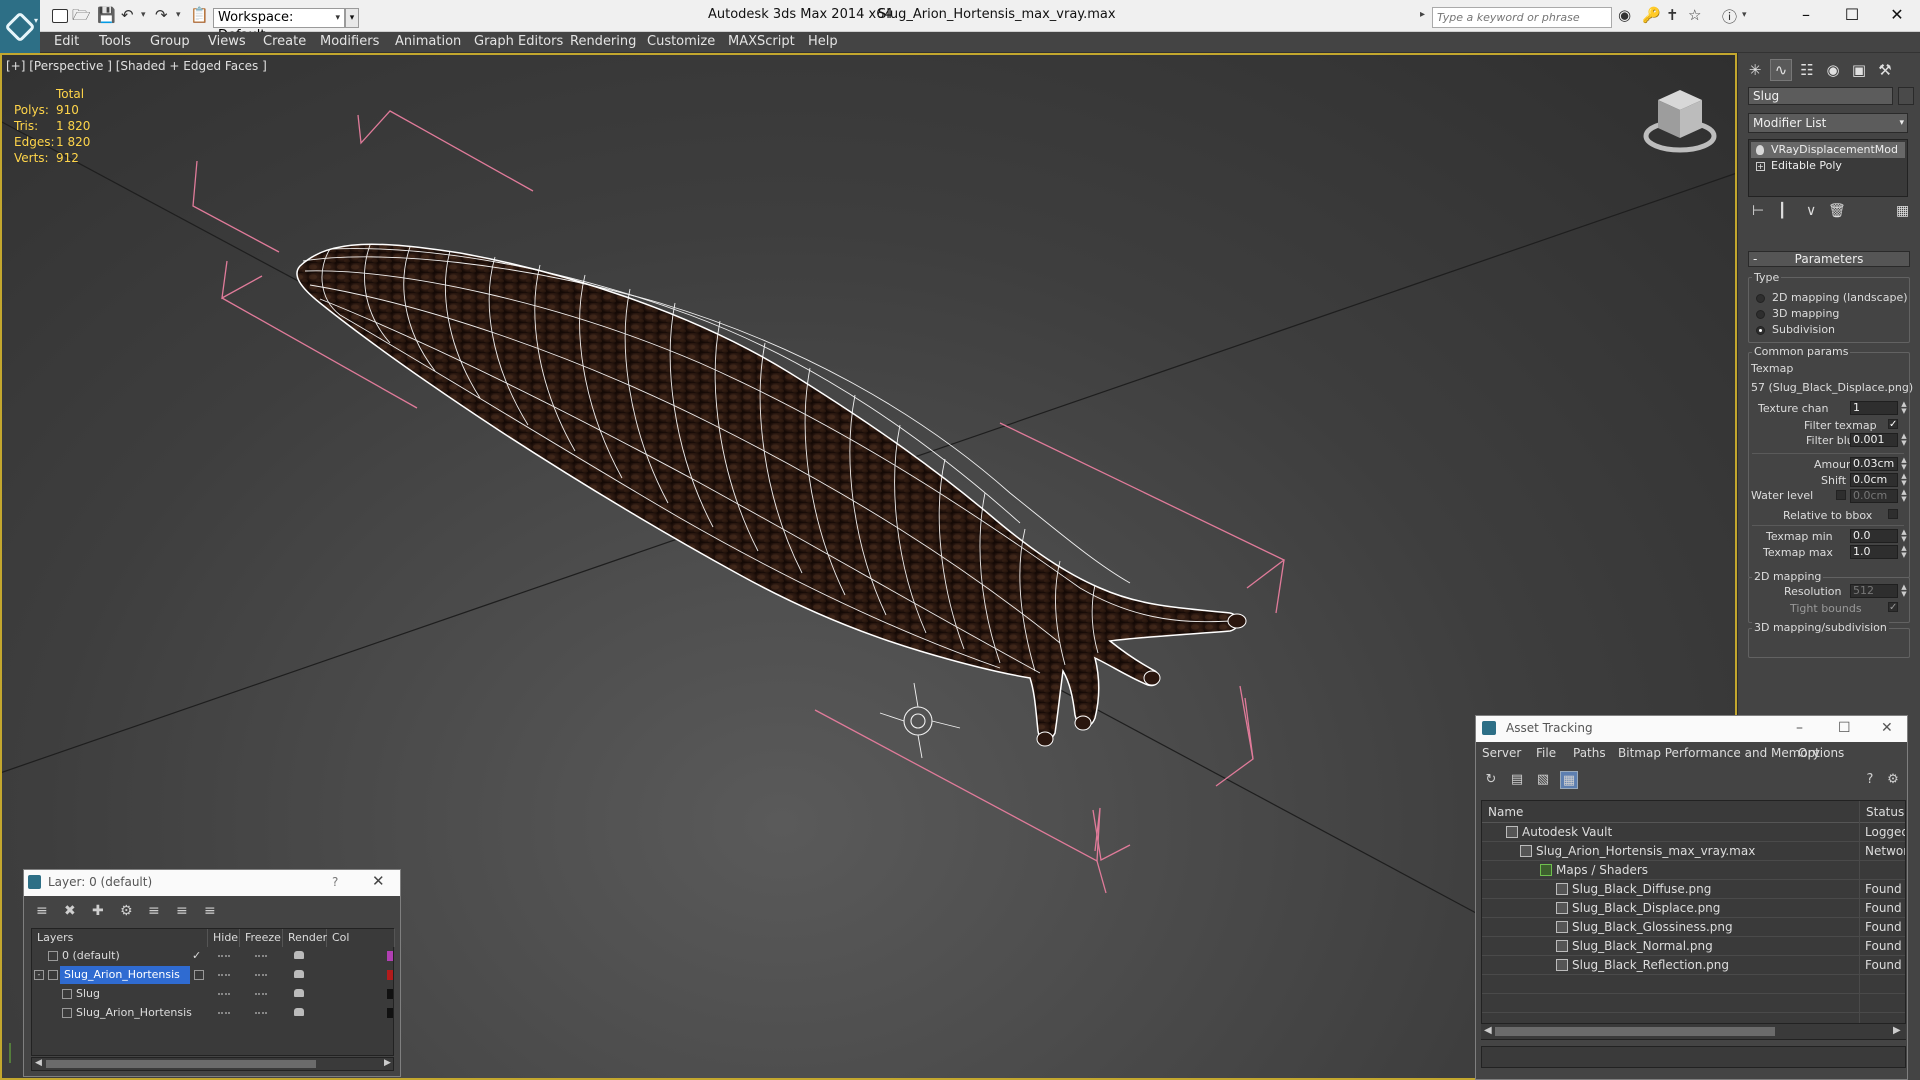  What do you see at coordinates (1841, 495) in the screenshot?
I see `water-level-checkbox` at bounding box center [1841, 495].